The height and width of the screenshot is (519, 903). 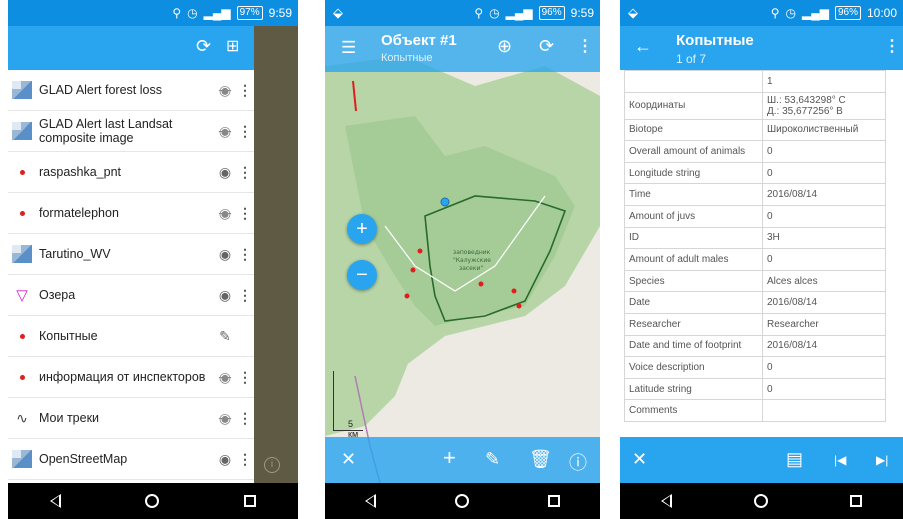 I want to click on layer-item: Копытные ✎, so click(x=131, y=336).